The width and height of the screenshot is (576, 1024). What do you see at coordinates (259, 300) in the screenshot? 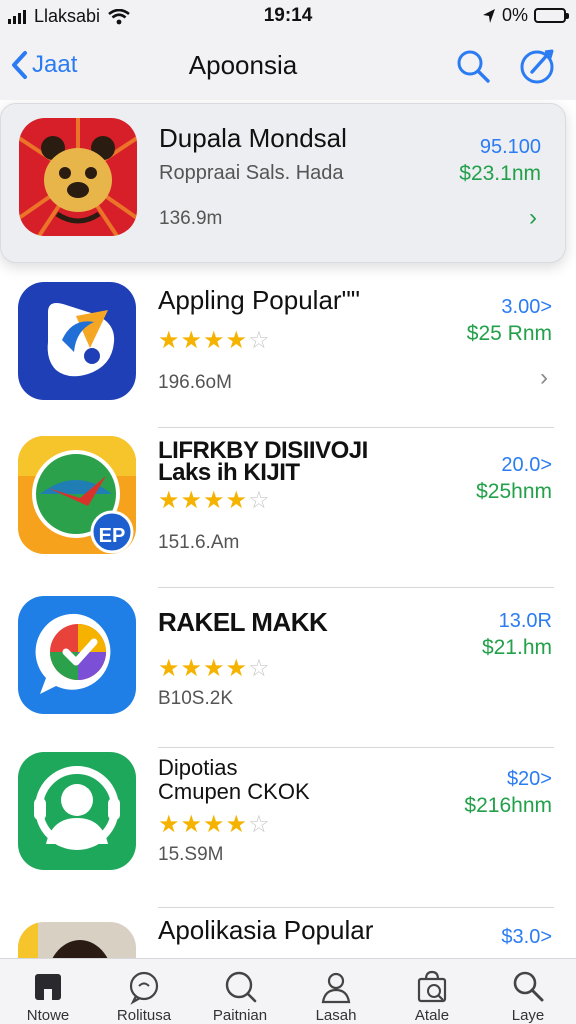
I see `app-name: Appling Popular""` at bounding box center [259, 300].